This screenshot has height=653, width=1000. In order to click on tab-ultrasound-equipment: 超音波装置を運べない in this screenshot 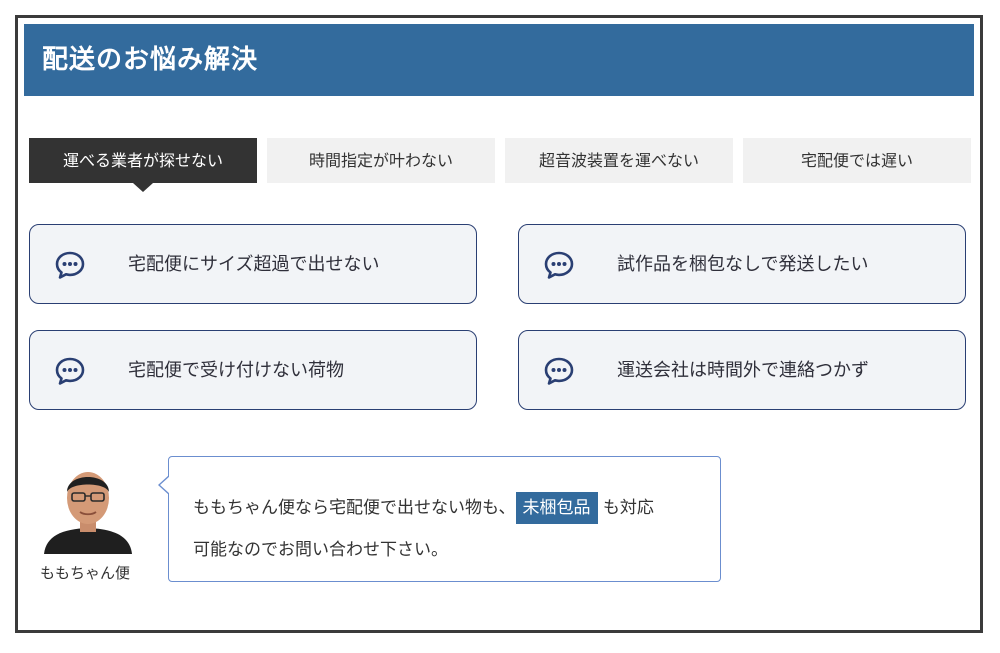, I will do `click(619, 160)`.